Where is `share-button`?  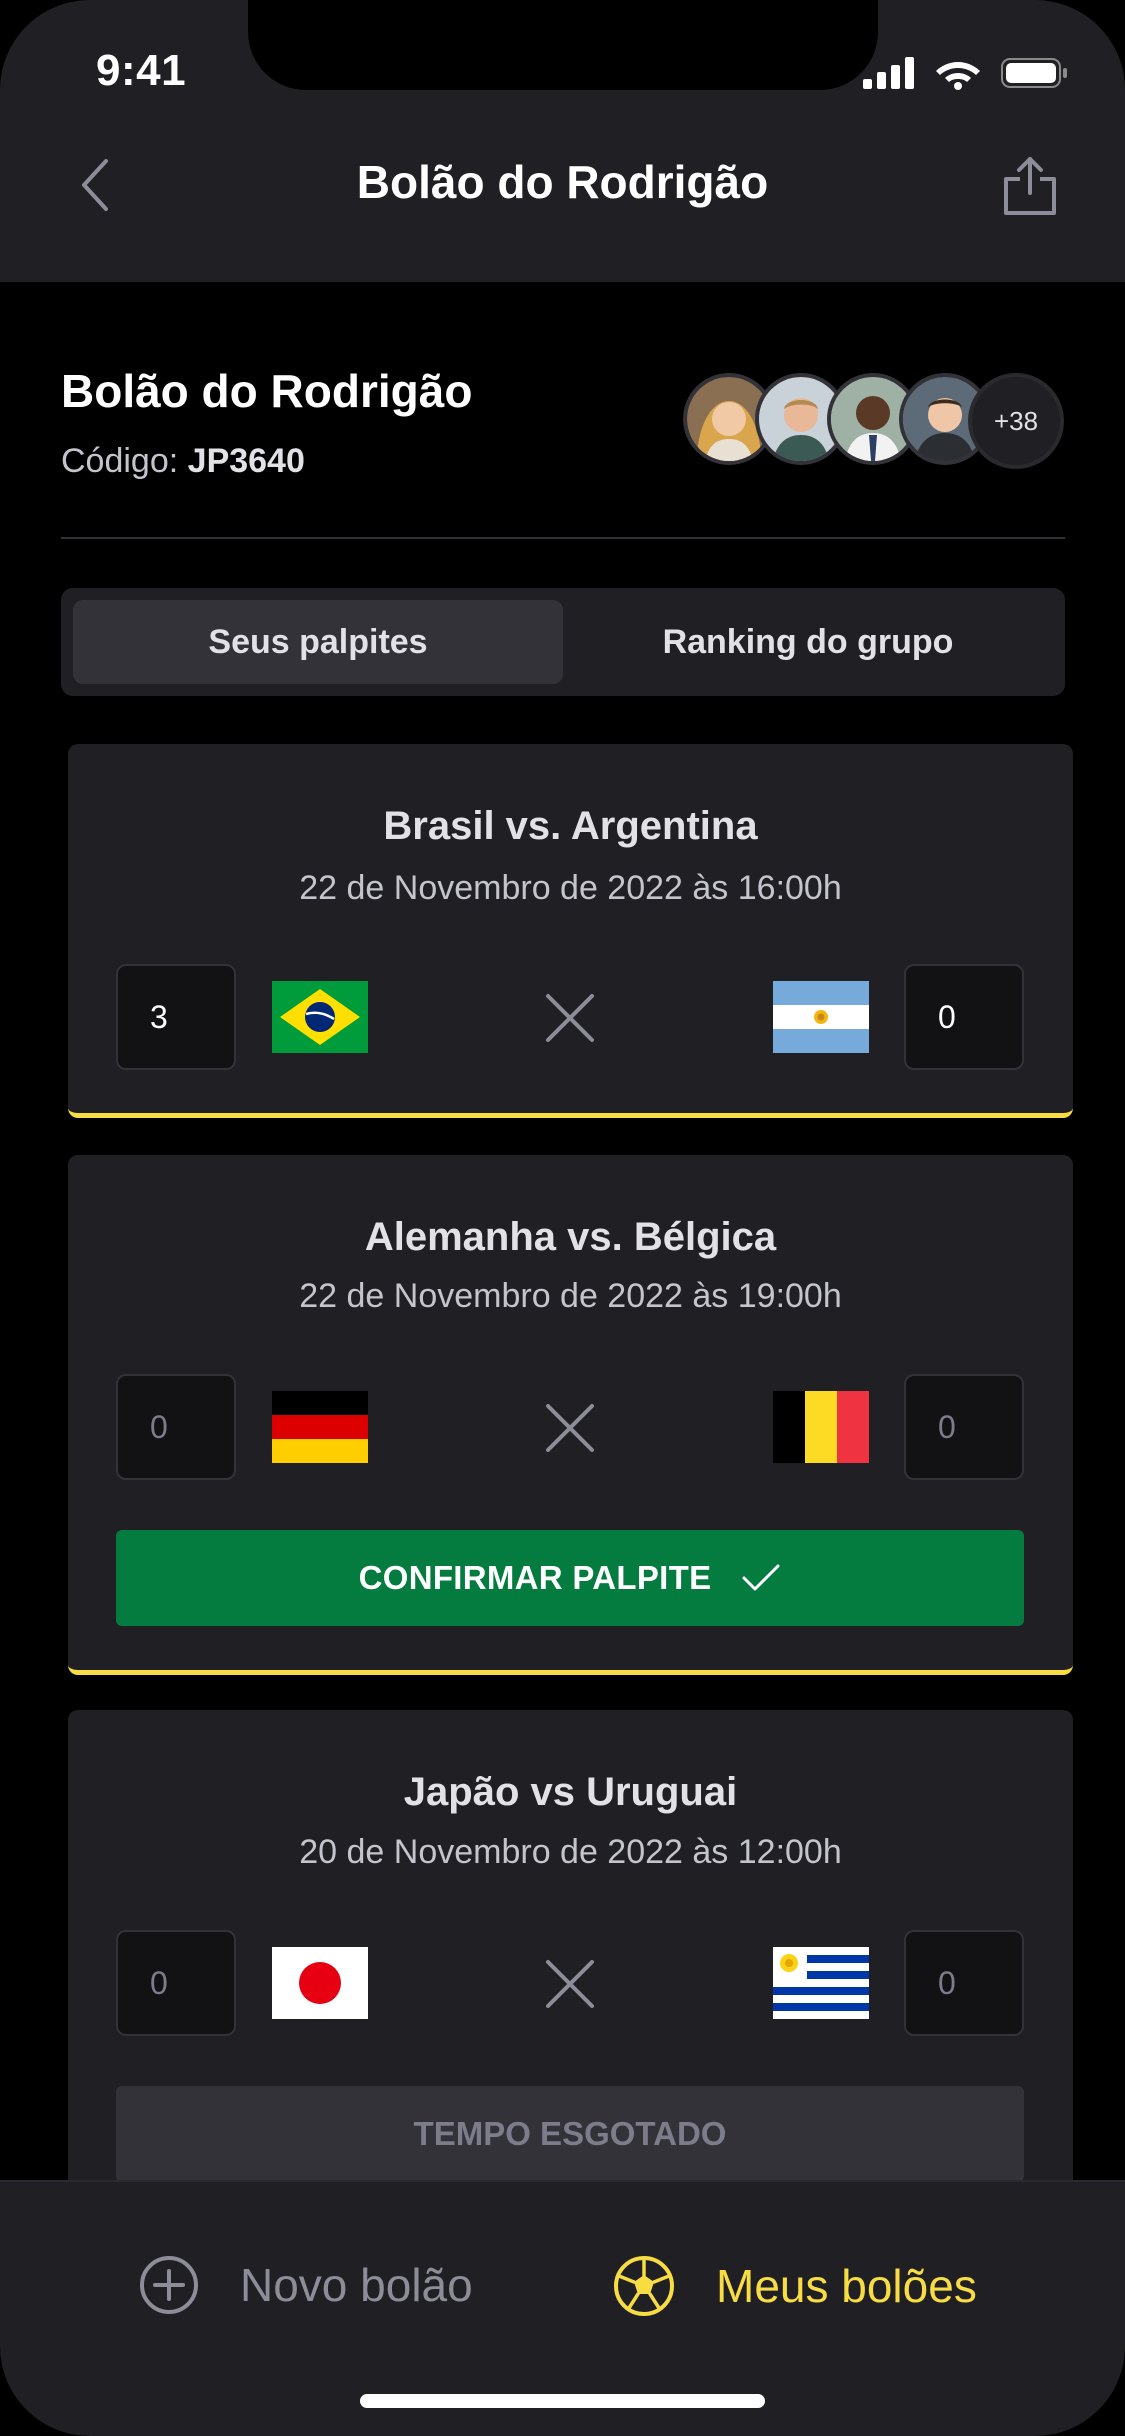 share-button is located at coordinates (1030, 186).